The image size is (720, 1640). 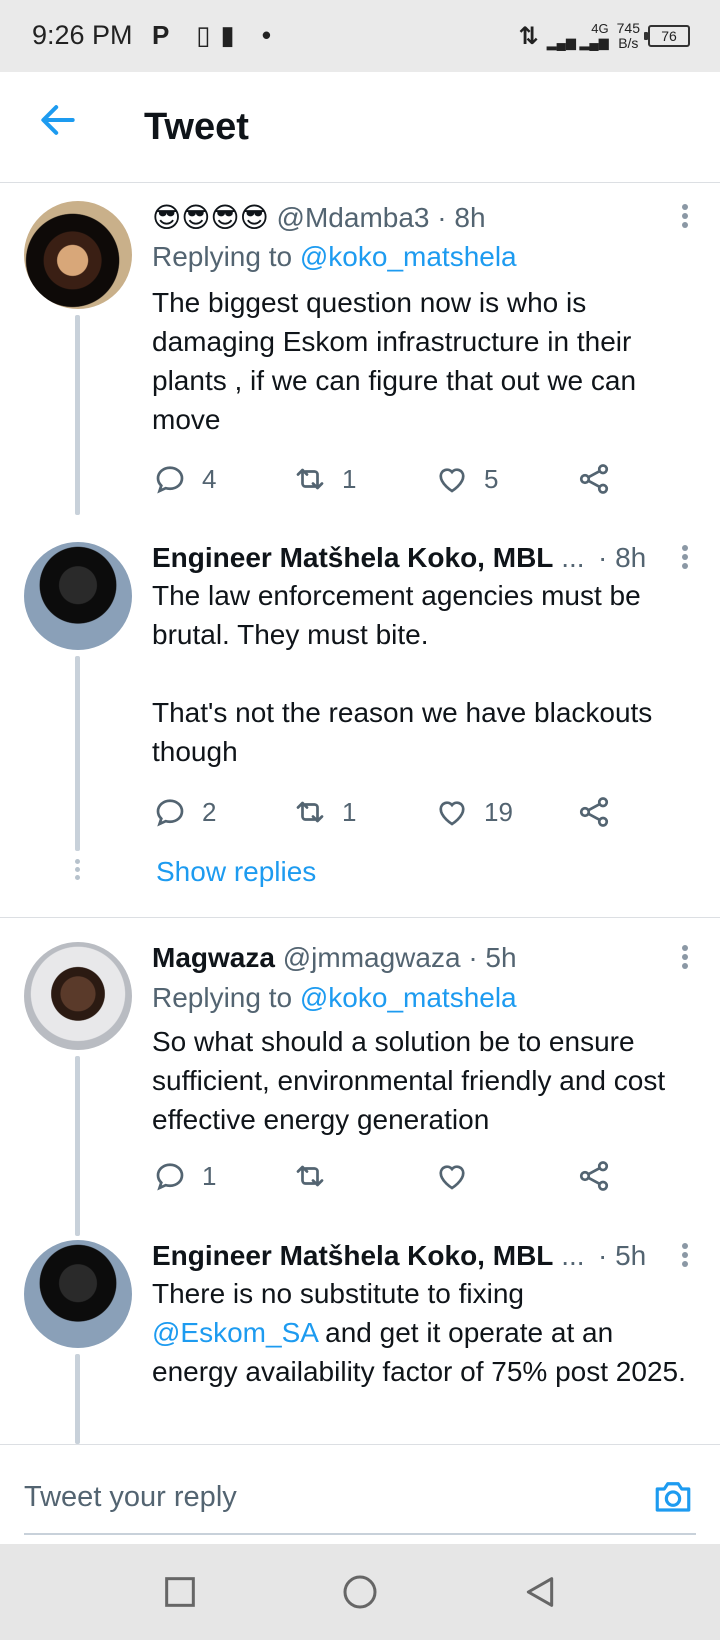 What do you see at coordinates (236, 872) in the screenshot?
I see `show-replies-link: Show replies` at bounding box center [236, 872].